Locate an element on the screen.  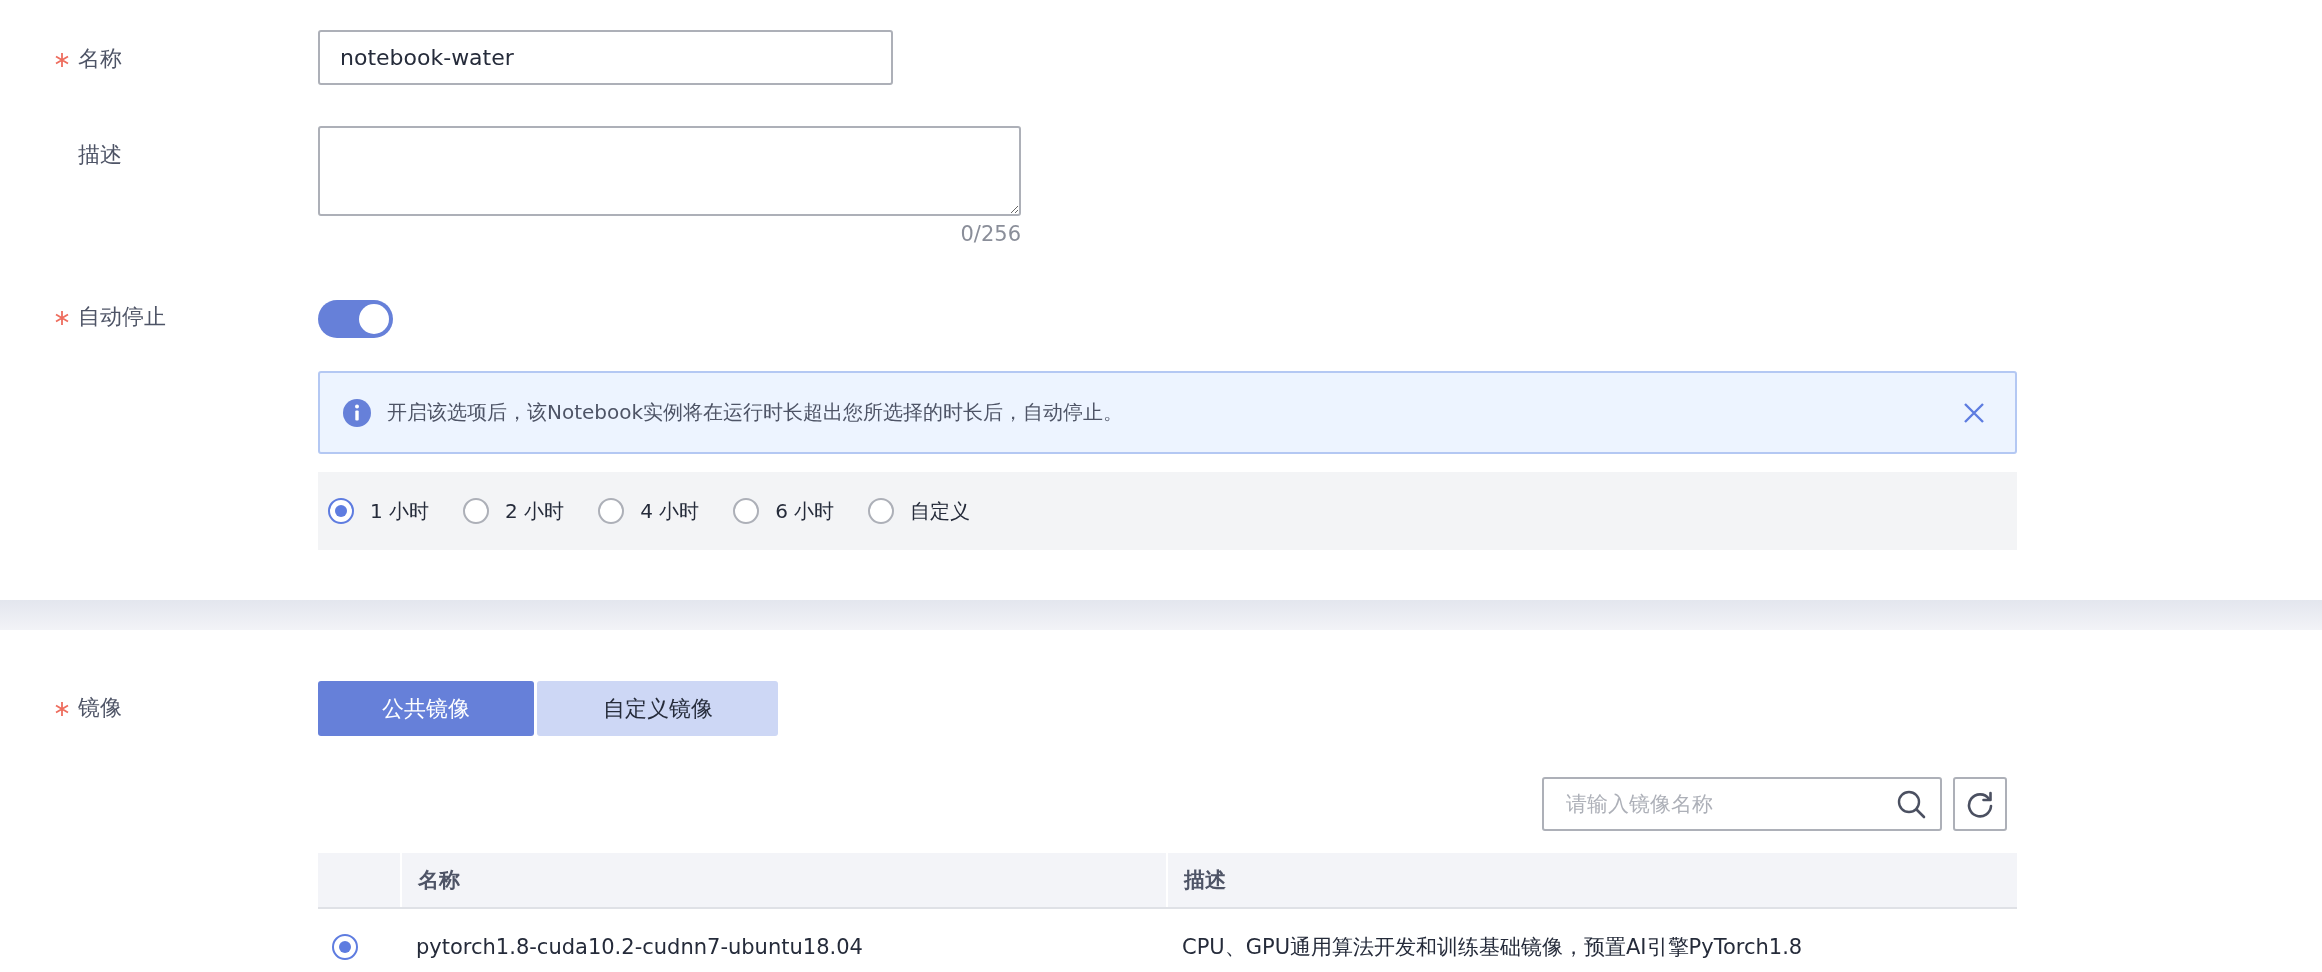
auto-stop-toggle is located at coordinates (355, 319).